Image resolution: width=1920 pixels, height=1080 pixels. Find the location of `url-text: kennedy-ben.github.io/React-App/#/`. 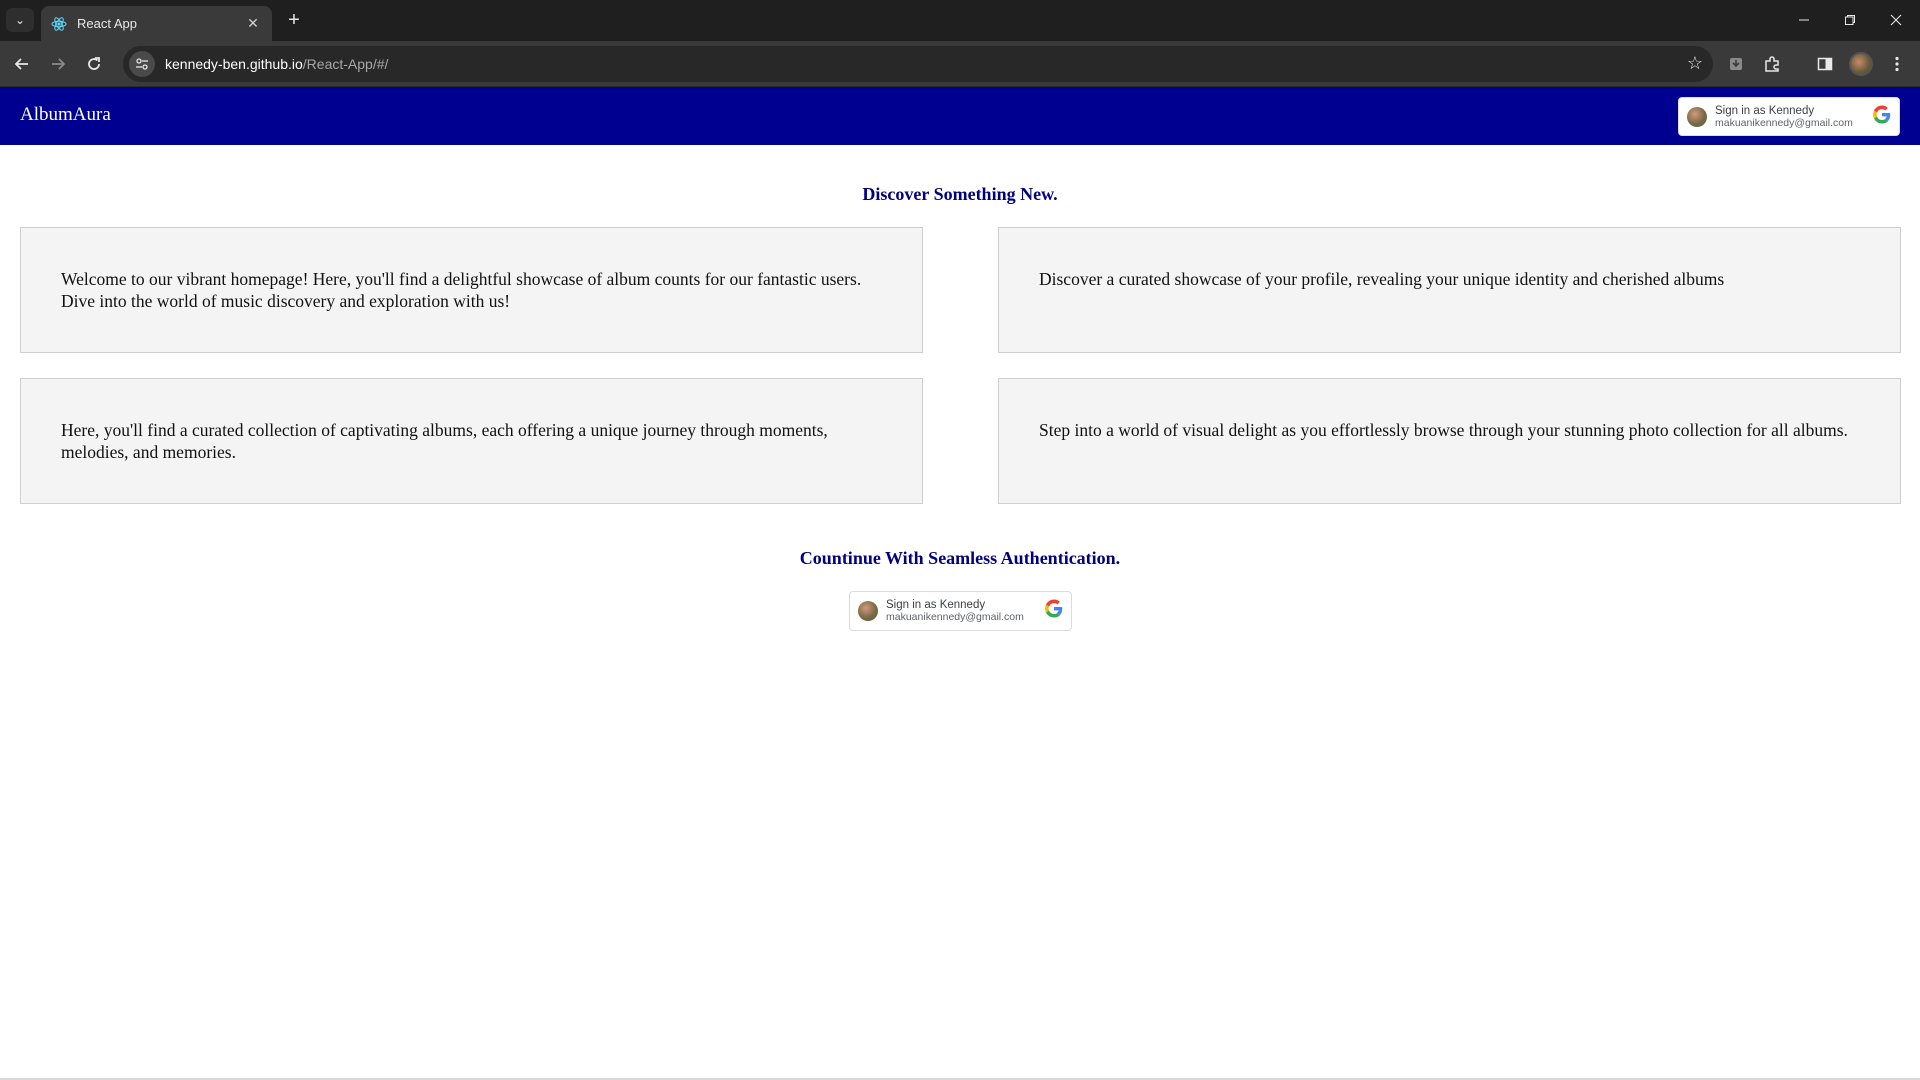

url-text: kennedy-ben.github.io/React-App/#/ is located at coordinates (276, 64).